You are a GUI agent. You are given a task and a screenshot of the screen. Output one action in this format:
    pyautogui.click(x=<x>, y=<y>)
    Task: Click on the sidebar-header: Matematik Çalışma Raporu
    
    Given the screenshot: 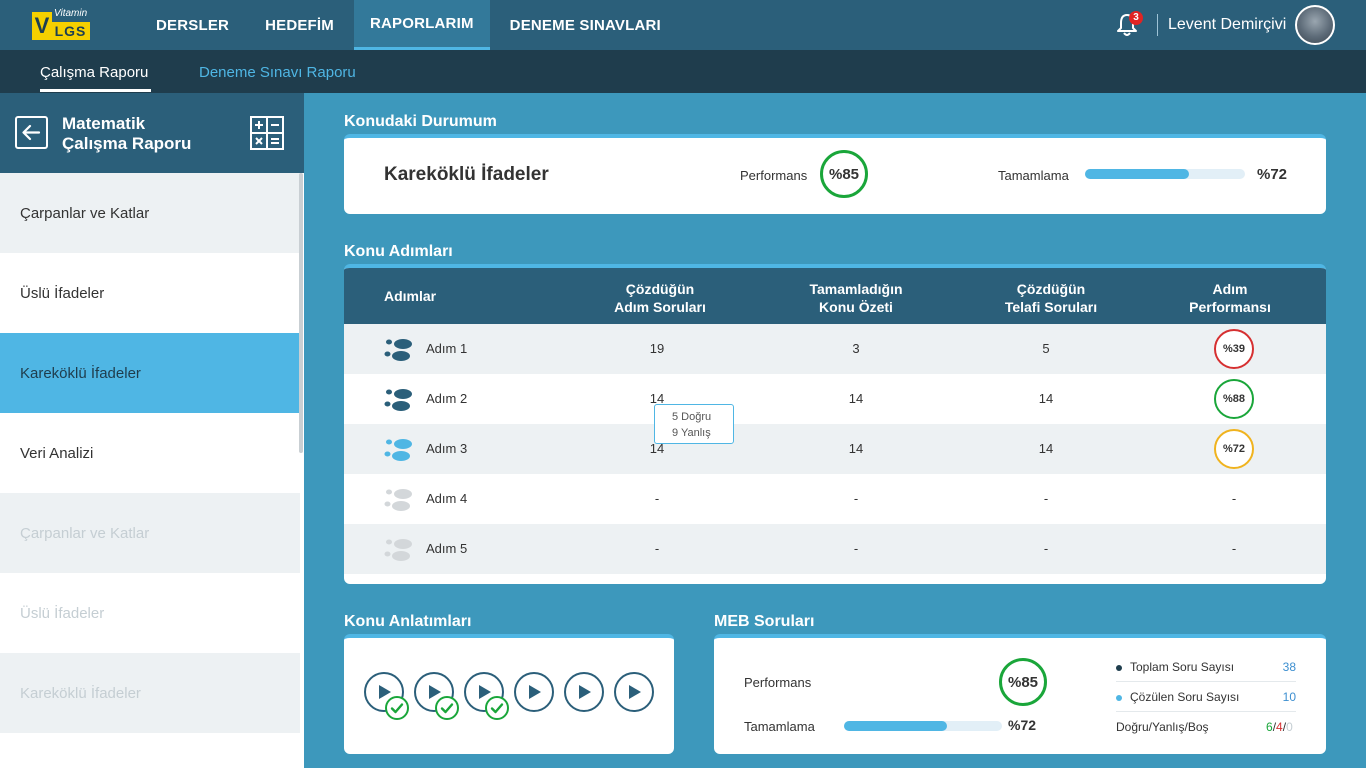 What is the action you would take?
    pyautogui.click(x=152, y=133)
    